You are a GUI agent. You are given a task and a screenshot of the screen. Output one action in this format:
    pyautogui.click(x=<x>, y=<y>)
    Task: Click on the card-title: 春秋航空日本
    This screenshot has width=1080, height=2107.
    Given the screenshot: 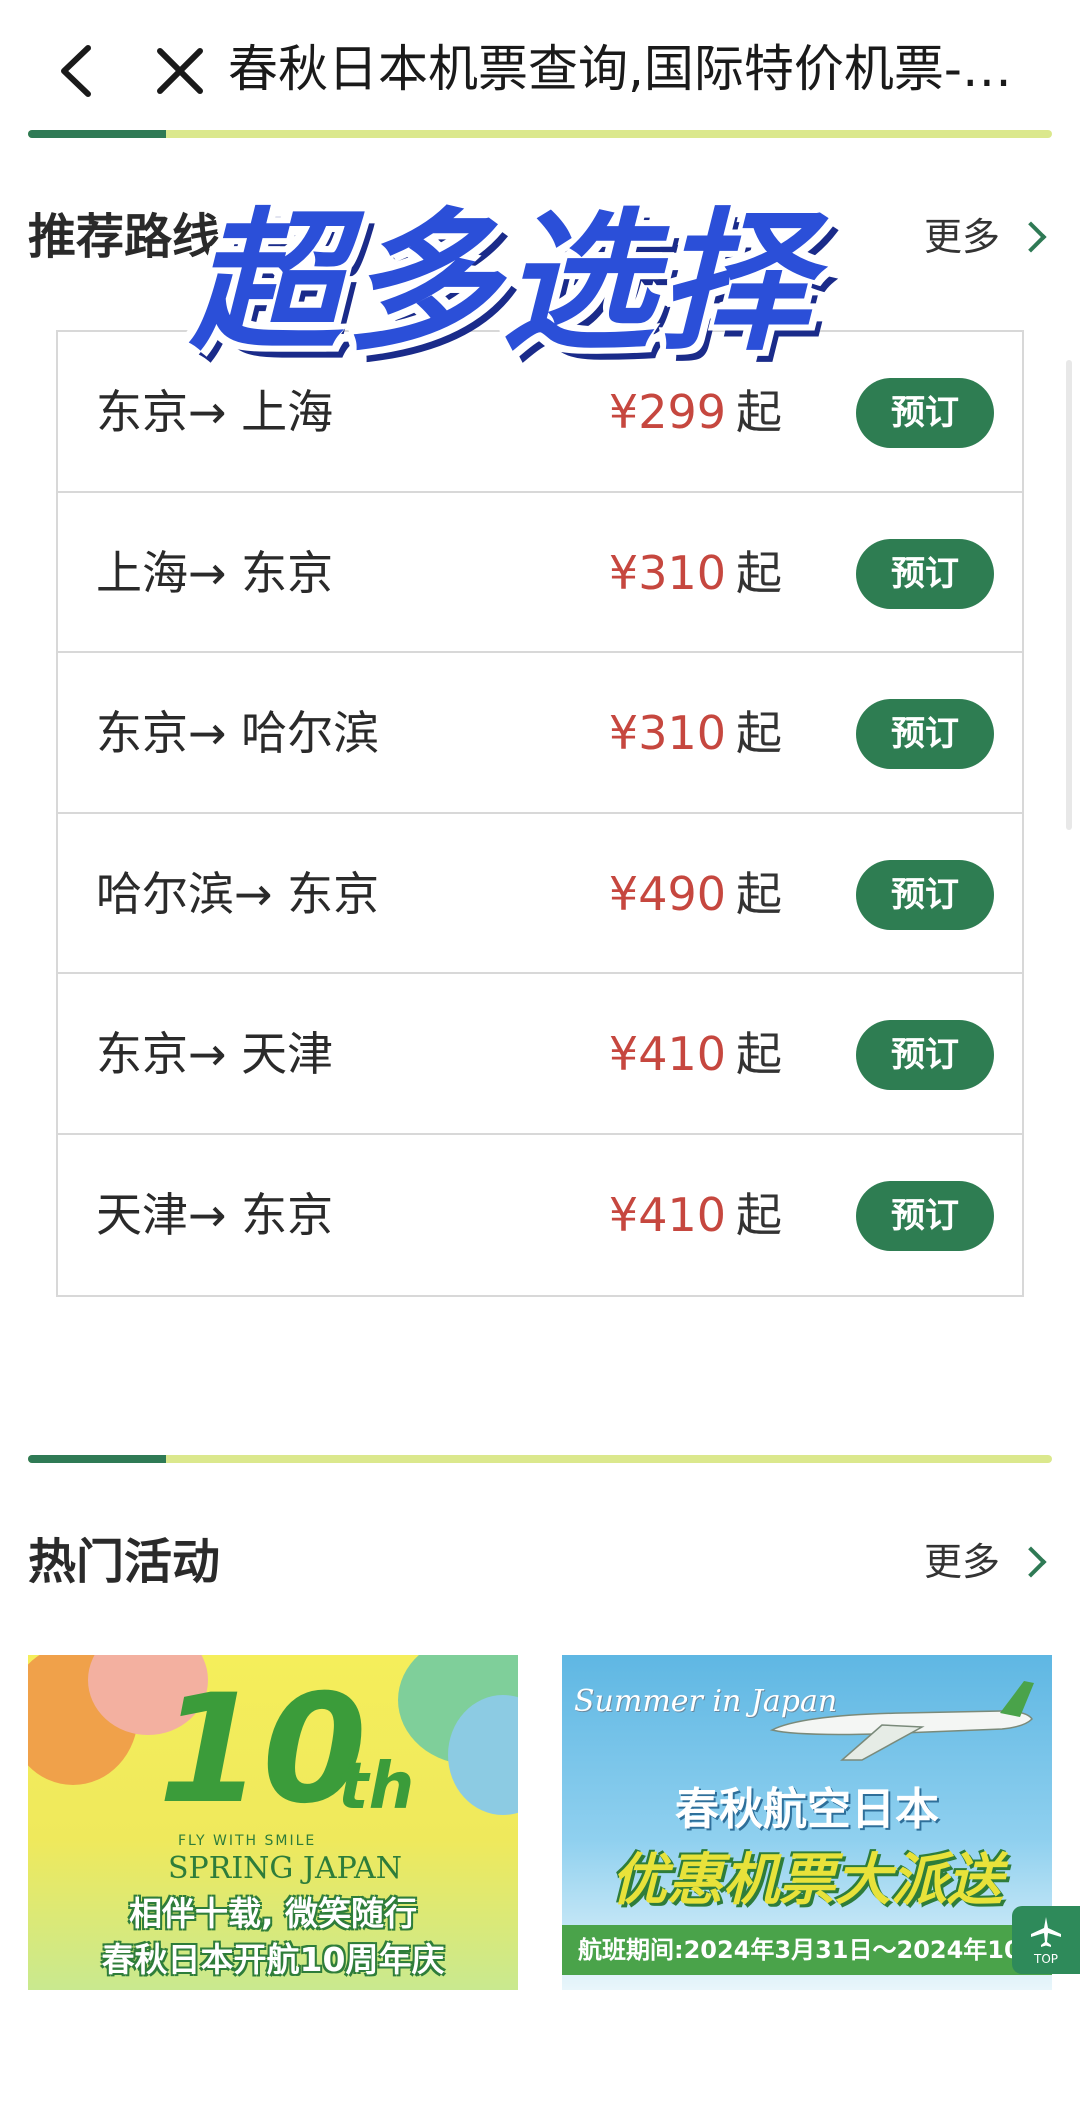 What is the action you would take?
    pyautogui.click(x=807, y=1809)
    